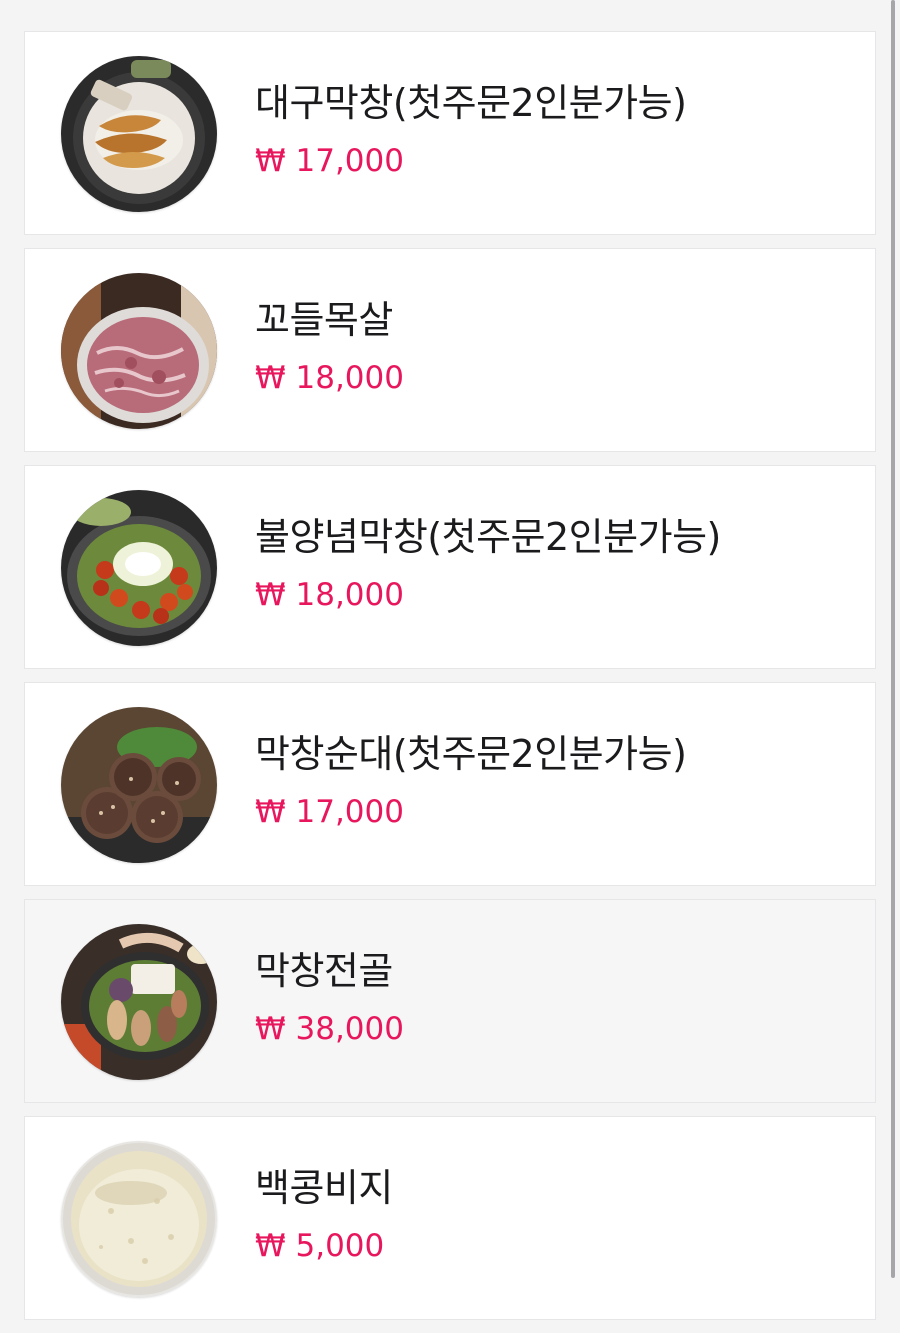 The width and height of the screenshot is (900, 1333). What do you see at coordinates (450, 133) in the screenshot?
I see `menu-item: 대구막창(첫주문2인분가능) ₩ 17,000` at bounding box center [450, 133].